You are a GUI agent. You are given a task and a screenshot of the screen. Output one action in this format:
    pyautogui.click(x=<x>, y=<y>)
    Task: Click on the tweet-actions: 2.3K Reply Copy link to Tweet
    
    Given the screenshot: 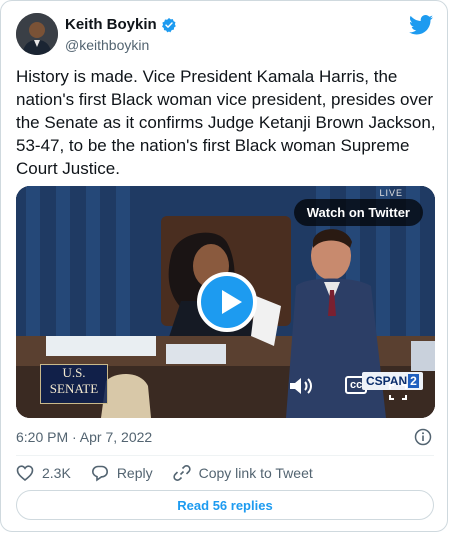 What is the action you would take?
    pyautogui.click(x=174, y=473)
    